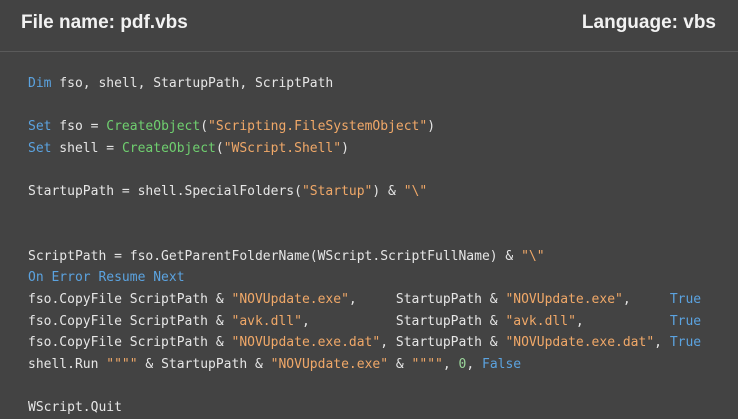 This screenshot has width=738, height=419. I want to click on code-text: & StartupPath &, so click(204, 364).